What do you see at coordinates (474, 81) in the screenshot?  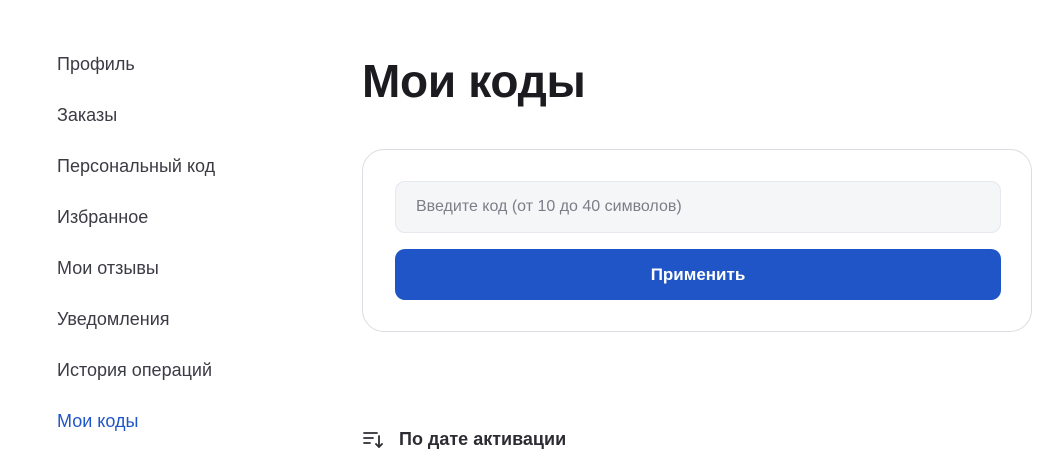 I see `page-title: Мои коды` at bounding box center [474, 81].